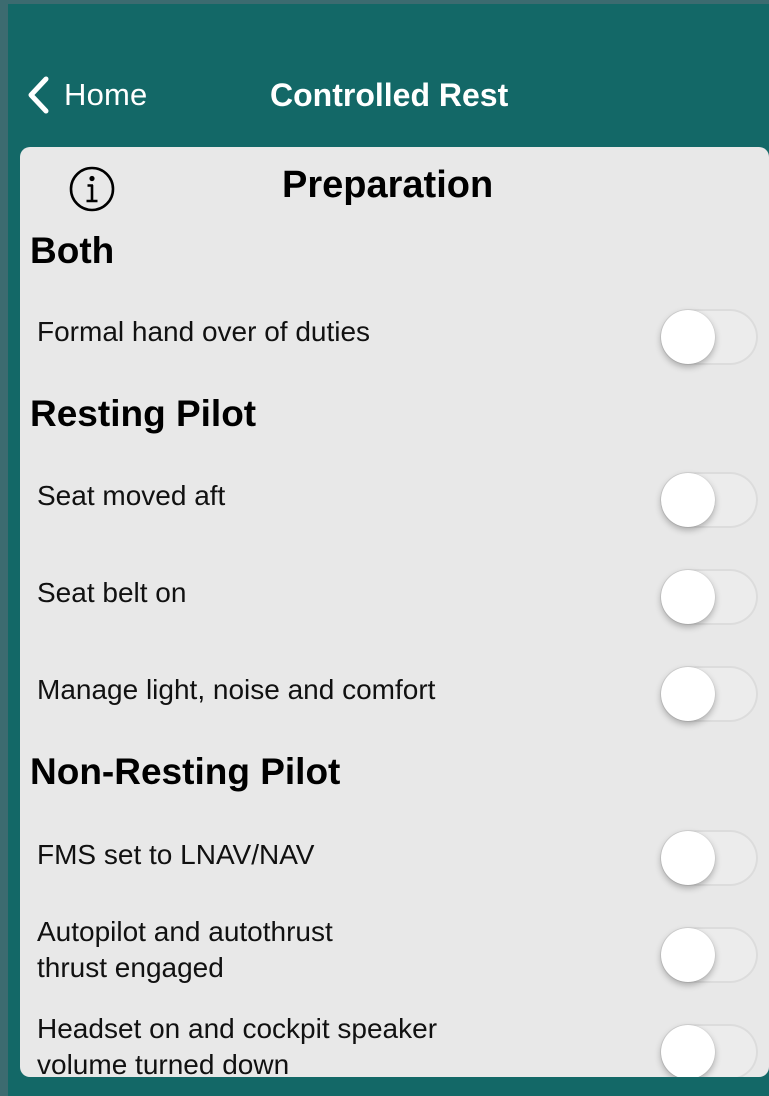 This screenshot has height=1096, width=769. Describe the element at coordinates (131, 495) in the screenshot. I see `item-label: Seat moved aft` at that location.